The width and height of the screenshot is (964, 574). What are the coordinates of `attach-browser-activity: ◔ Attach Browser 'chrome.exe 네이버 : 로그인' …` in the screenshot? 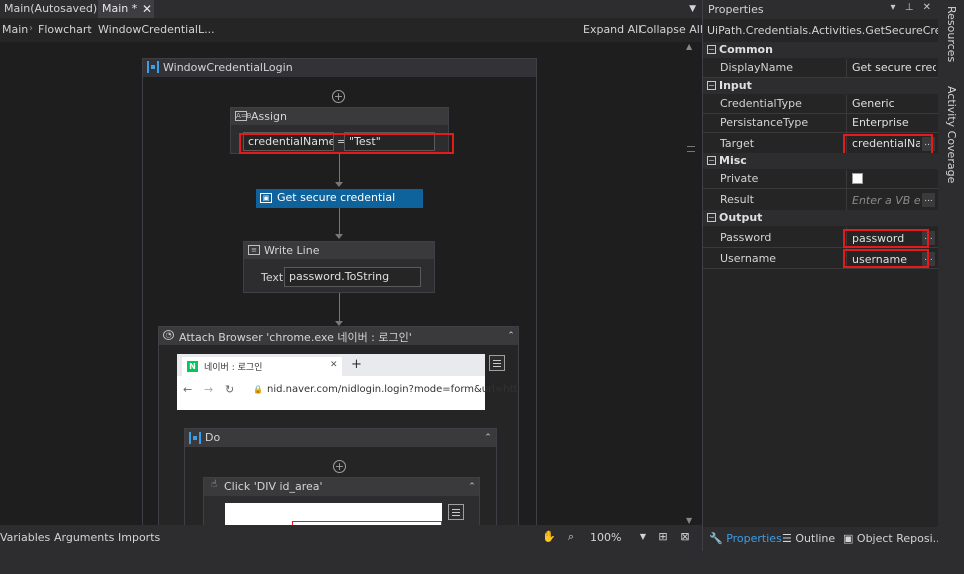 It's located at (338, 425).